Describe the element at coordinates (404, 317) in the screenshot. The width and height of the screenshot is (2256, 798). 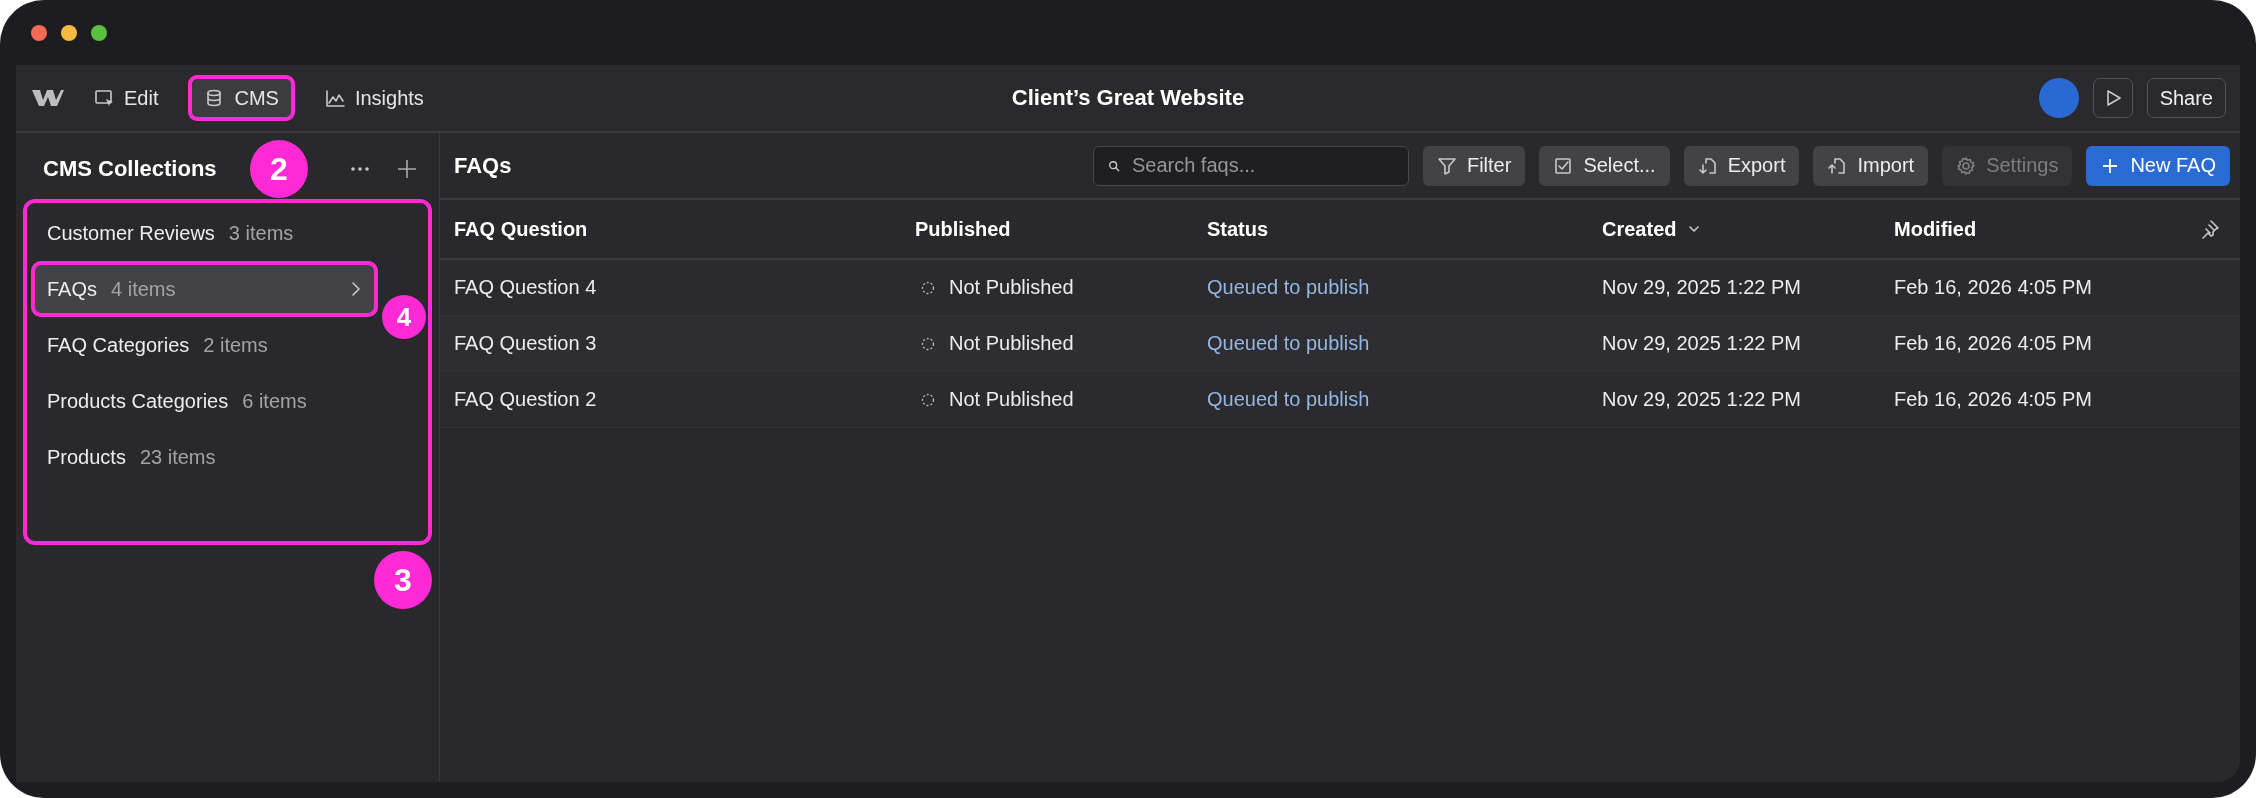
I see `callout-badge: 4` at that location.